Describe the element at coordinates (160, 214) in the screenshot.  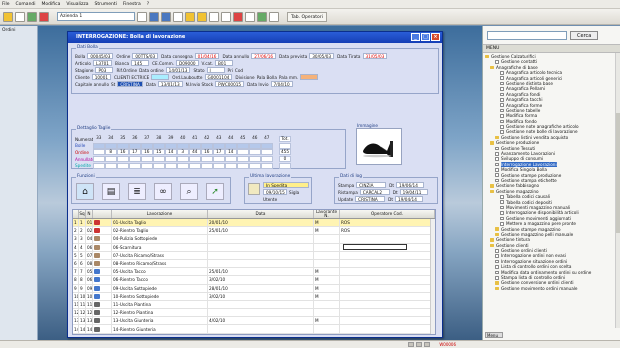
I see `column-header: Lavorazione` at that location.